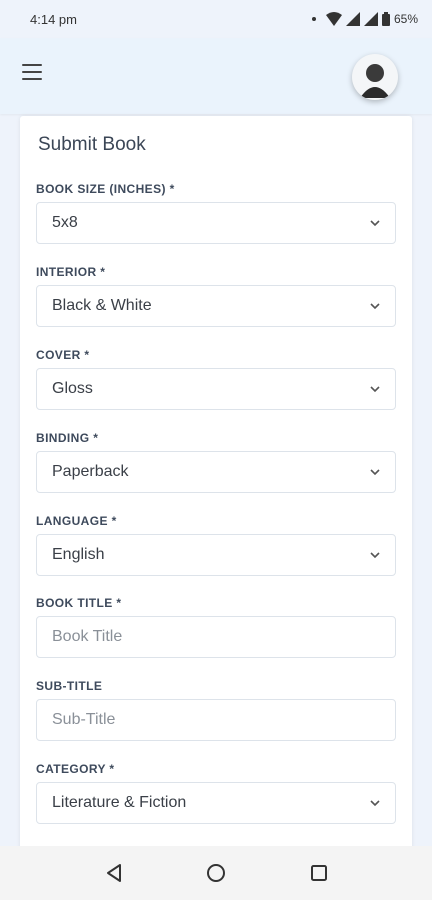 The height and width of the screenshot is (900, 432). Describe the element at coordinates (84, 719) in the screenshot. I see `sub-title-placeholder: Sub-Title` at that location.